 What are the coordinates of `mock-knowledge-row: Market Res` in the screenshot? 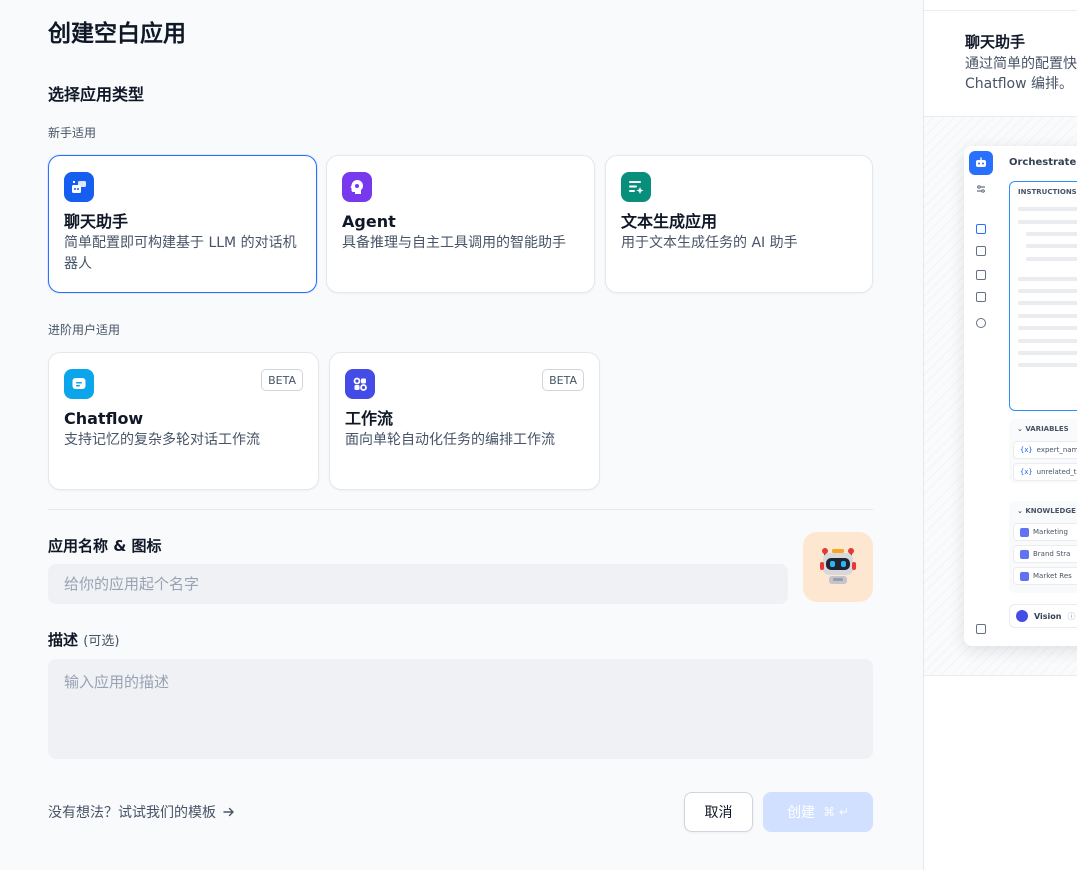 It's located at (1045, 576).